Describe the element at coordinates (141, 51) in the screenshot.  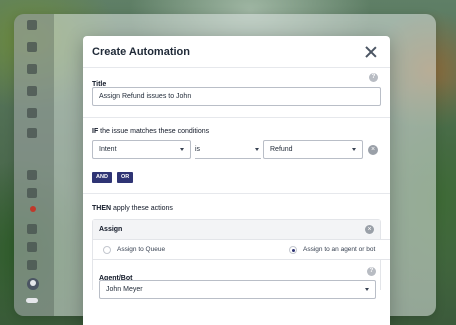
I see `modal-title: Create Automation` at that location.